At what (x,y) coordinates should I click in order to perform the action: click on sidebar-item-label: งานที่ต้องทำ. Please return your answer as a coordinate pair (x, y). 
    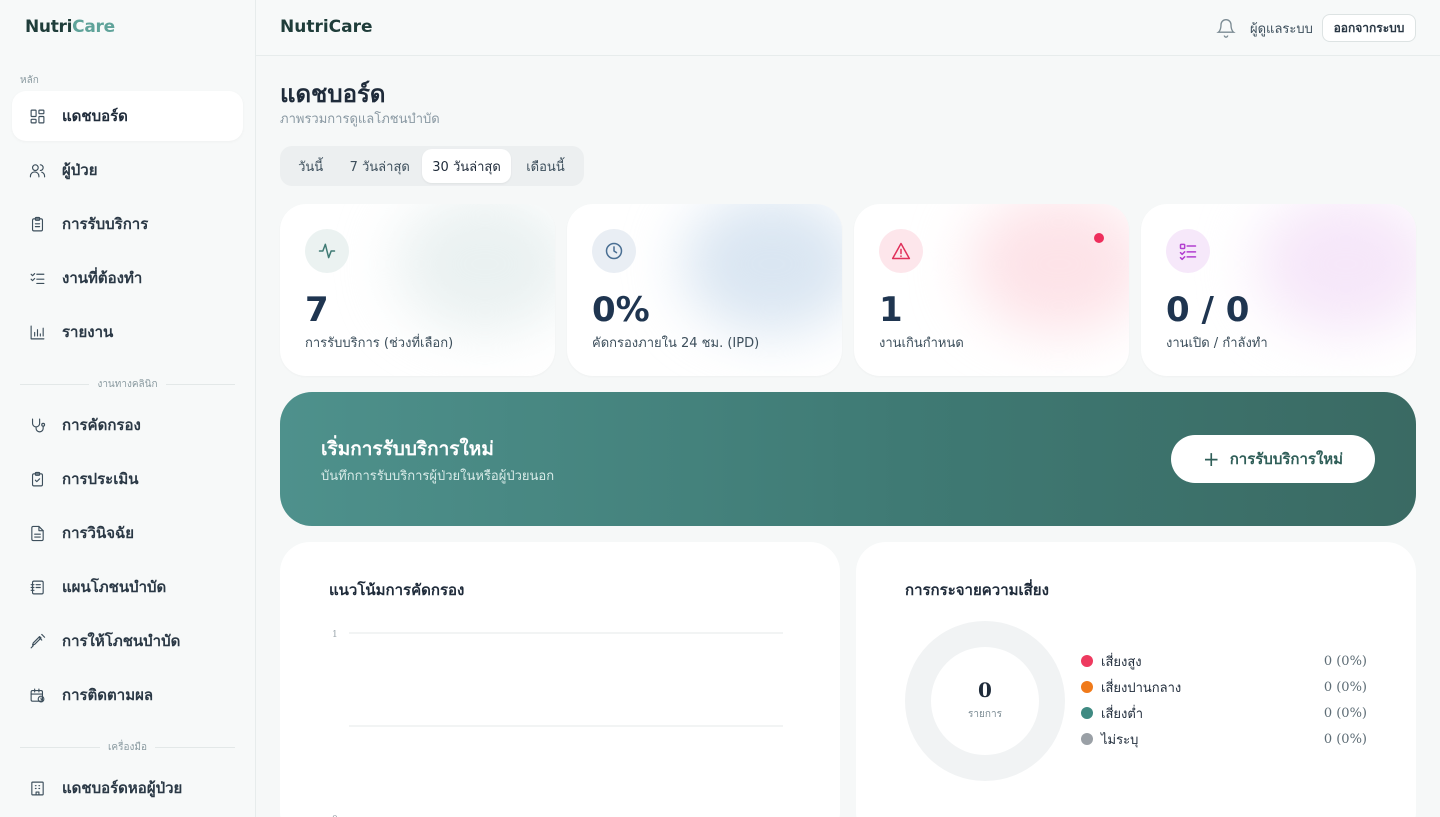
    Looking at the image, I should click on (102, 278).